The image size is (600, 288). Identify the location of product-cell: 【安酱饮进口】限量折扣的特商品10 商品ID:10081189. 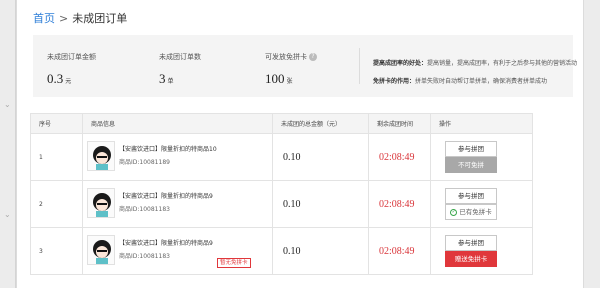
(177, 157).